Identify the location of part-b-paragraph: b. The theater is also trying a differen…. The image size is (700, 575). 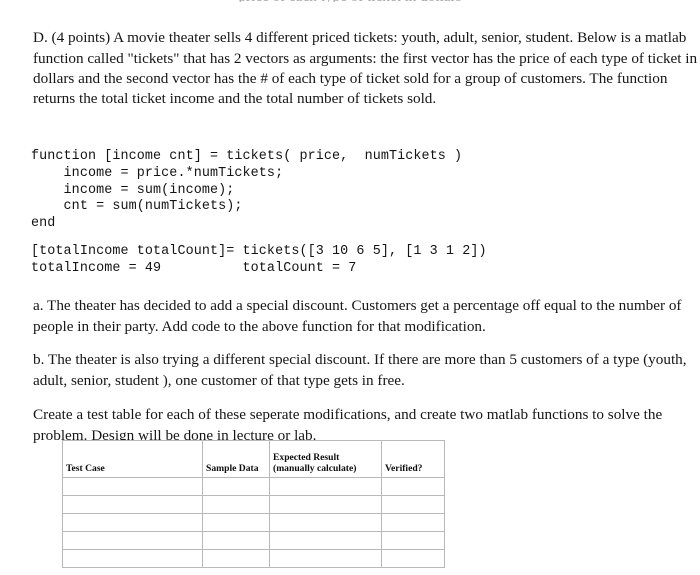
(360, 370).